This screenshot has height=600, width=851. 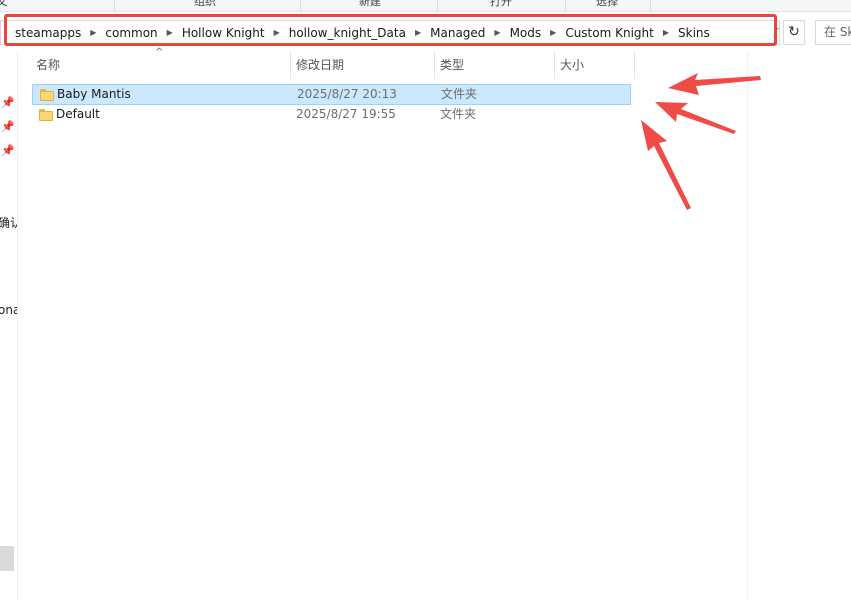 What do you see at coordinates (78, 114) in the screenshot?
I see `file-name: Default` at bounding box center [78, 114].